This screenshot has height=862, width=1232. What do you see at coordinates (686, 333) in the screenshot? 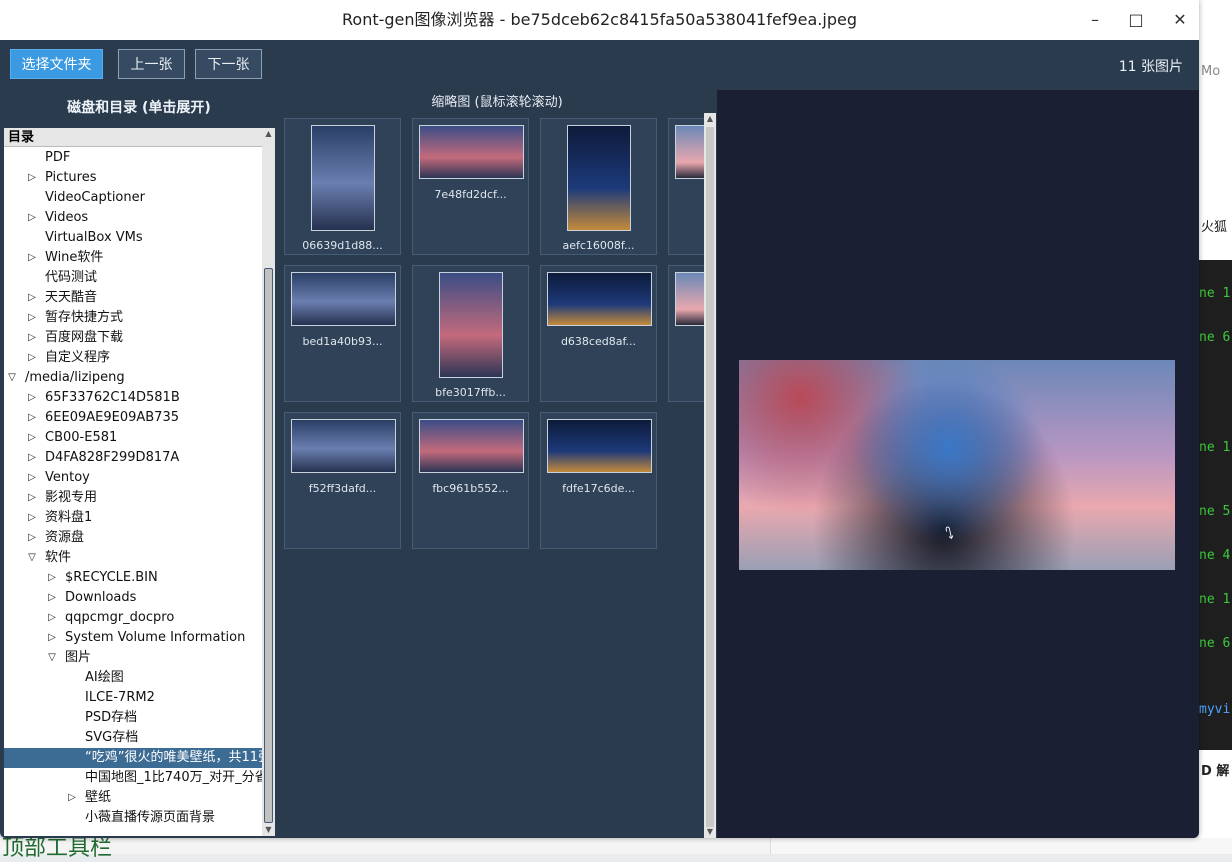
I see `thumbnail-item: df` at bounding box center [686, 333].